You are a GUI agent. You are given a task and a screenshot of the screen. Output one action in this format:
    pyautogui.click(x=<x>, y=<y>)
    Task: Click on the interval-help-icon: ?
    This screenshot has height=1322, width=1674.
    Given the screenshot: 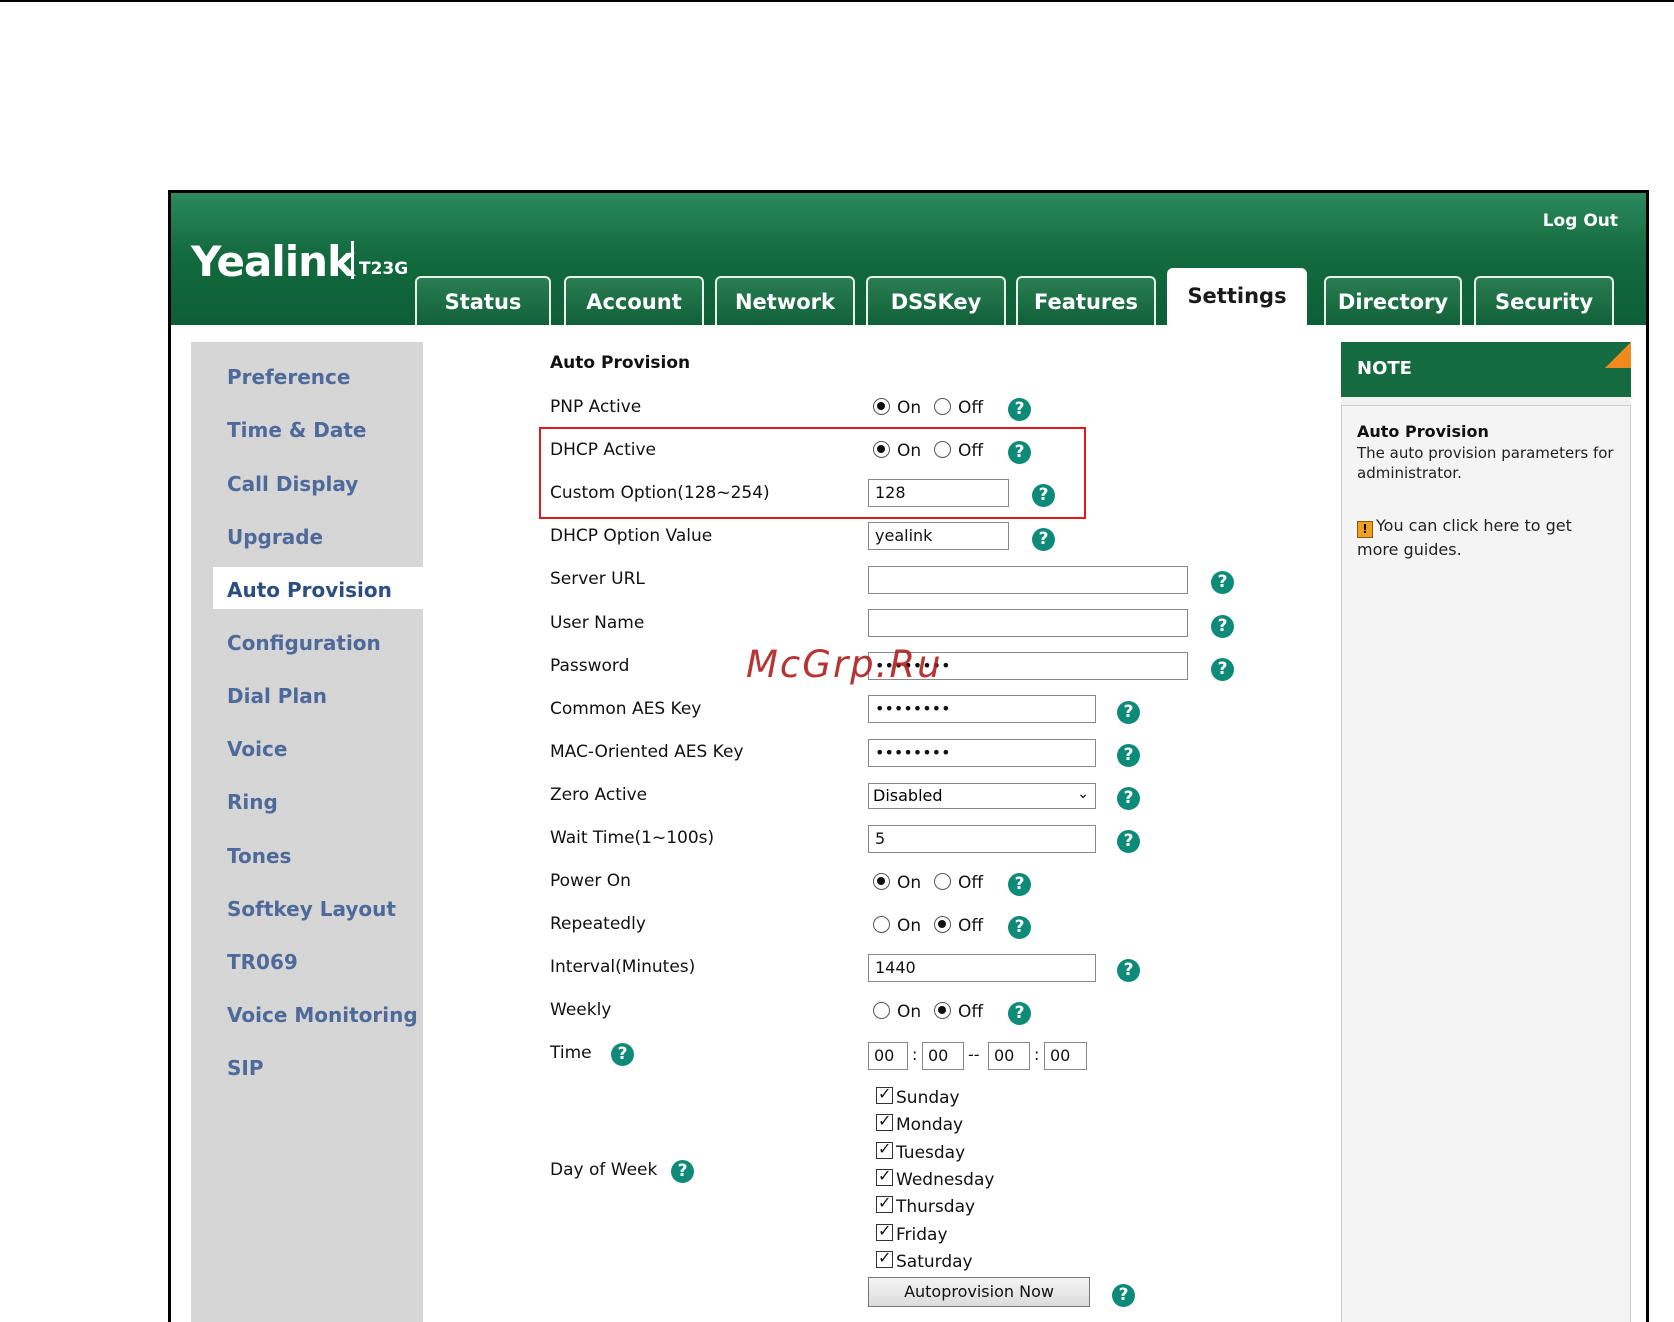 What is the action you would take?
    pyautogui.click(x=1128, y=970)
    